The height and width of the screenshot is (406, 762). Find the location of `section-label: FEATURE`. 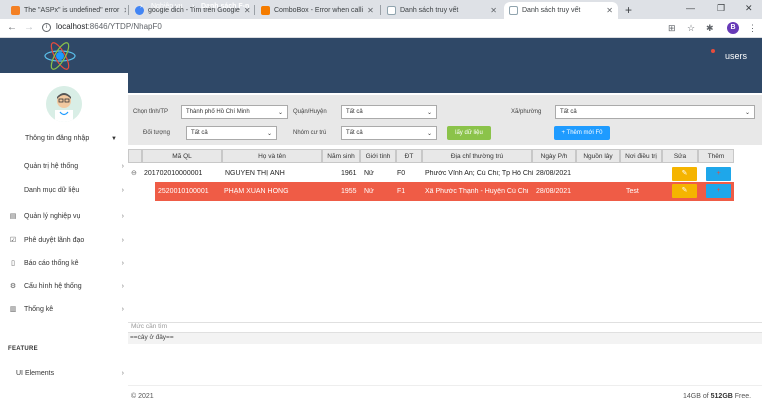

section-label: FEATURE is located at coordinates (23, 349).